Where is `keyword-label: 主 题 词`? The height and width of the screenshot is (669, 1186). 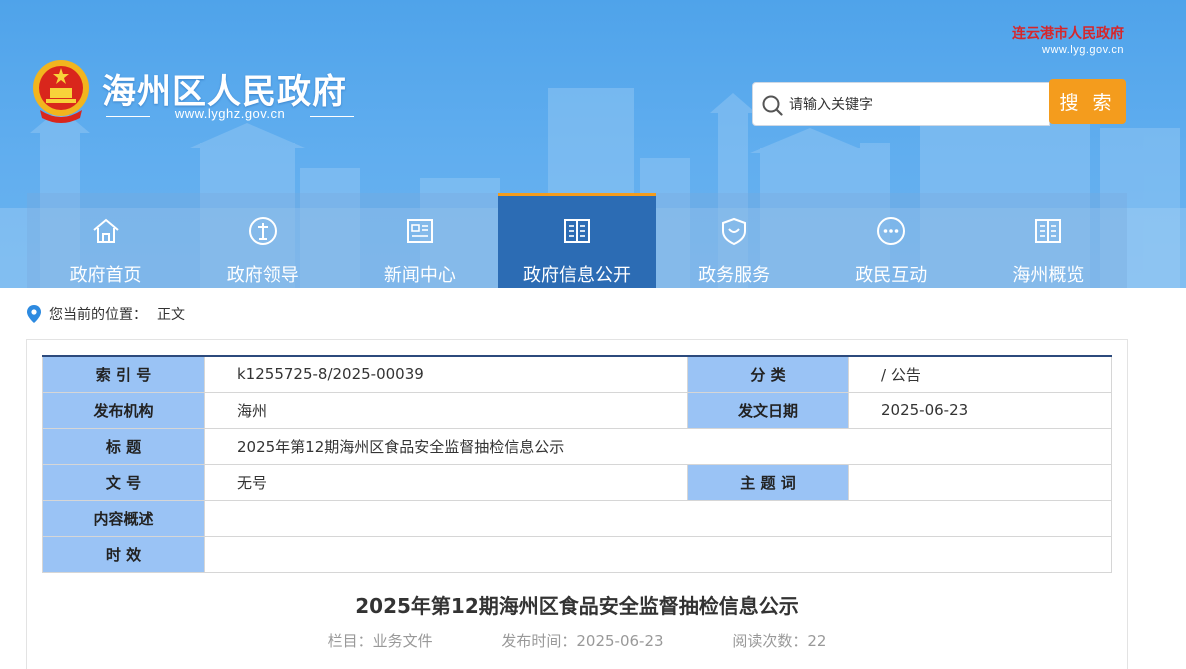
keyword-label: 主 题 词 is located at coordinates (768, 482).